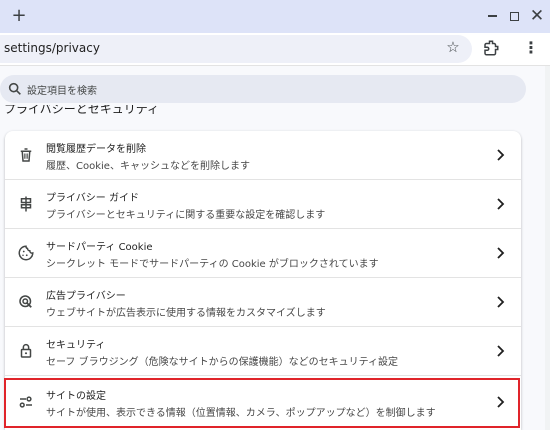 This screenshot has height=430, width=550. I want to click on scrollbar, so click(547, 248).